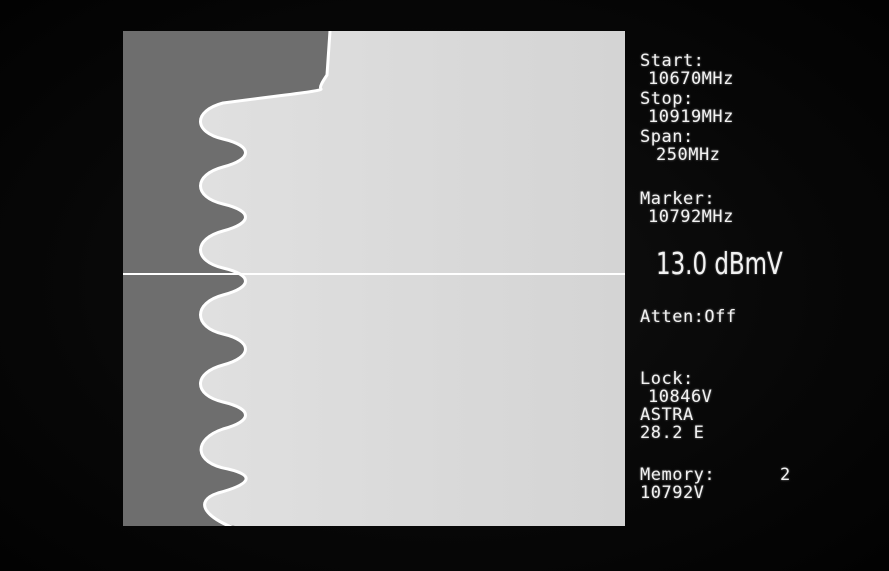  What do you see at coordinates (667, 415) in the screenshot?
I see `satellite-name: ASTRA` at bounding box center [667, 415].